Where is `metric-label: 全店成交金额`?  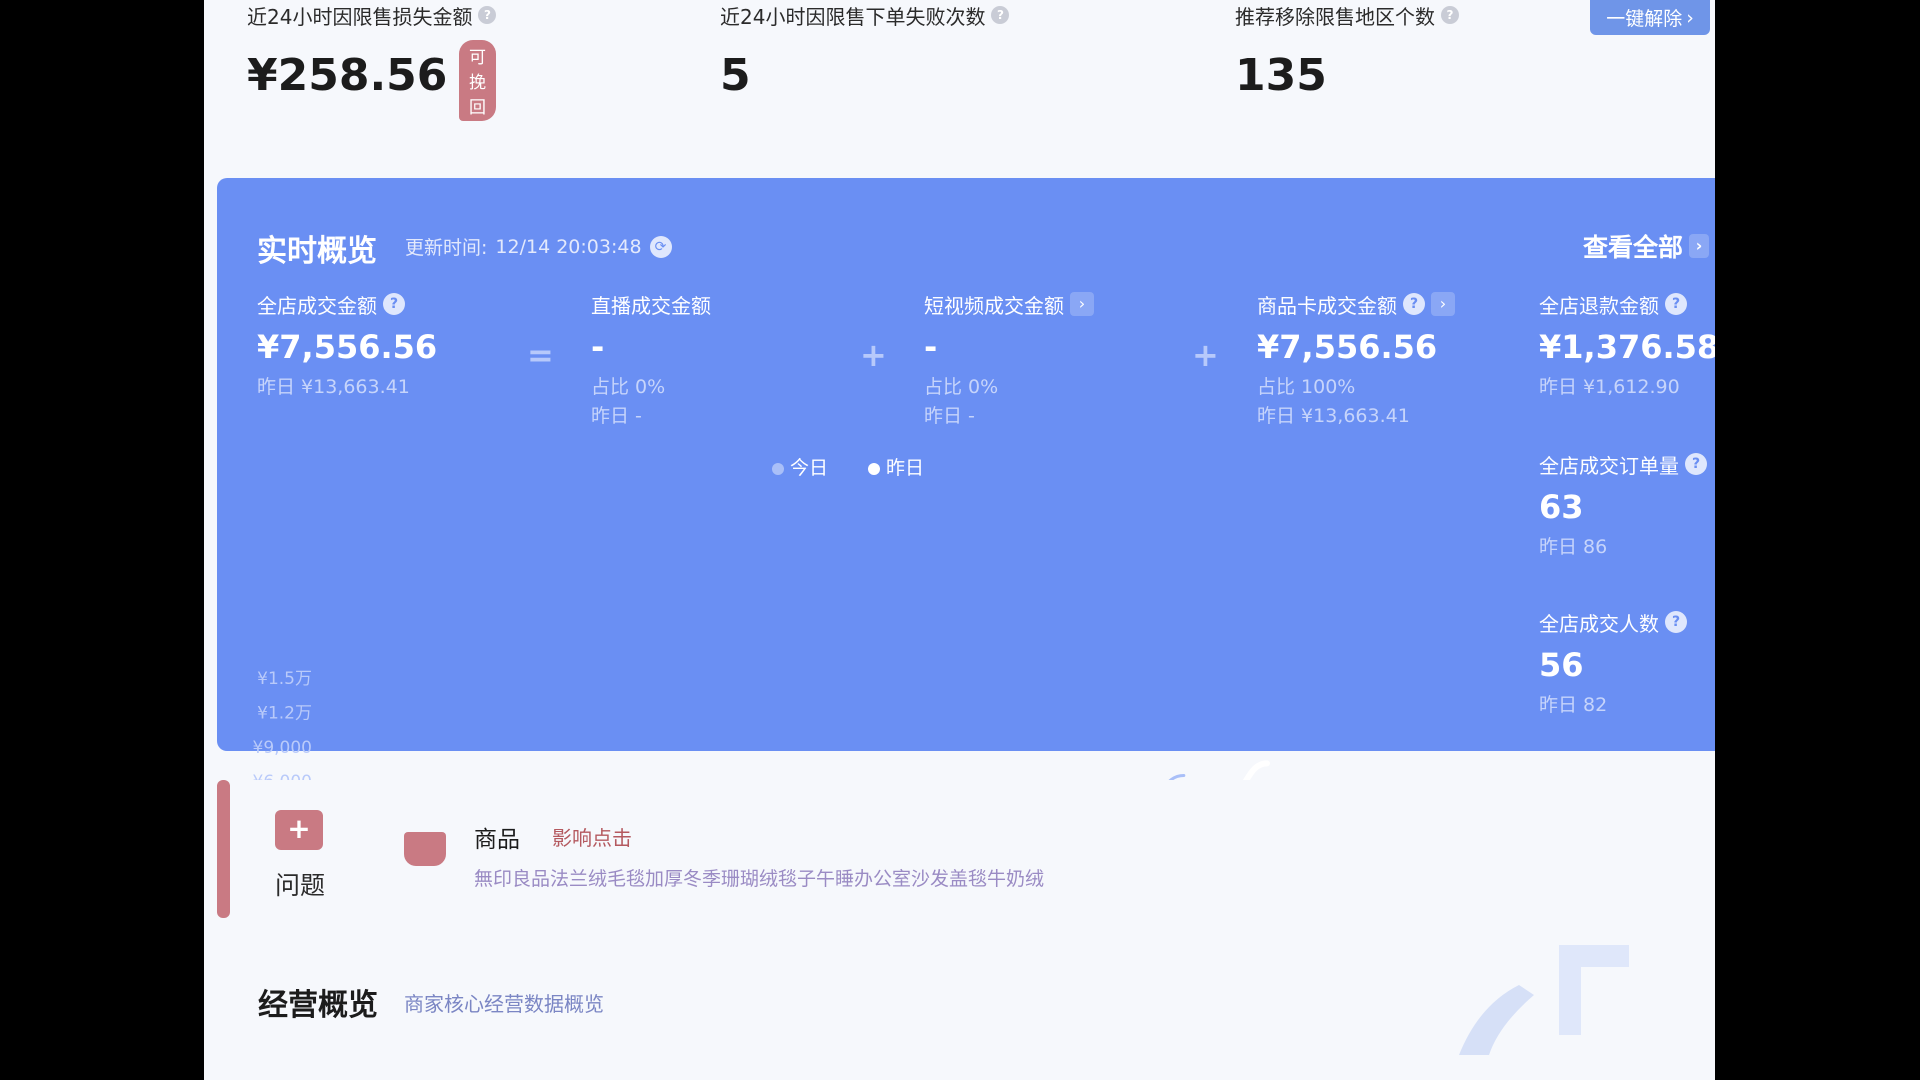 metric-label: 全店成交金额 is located at coordinates (317, 305).